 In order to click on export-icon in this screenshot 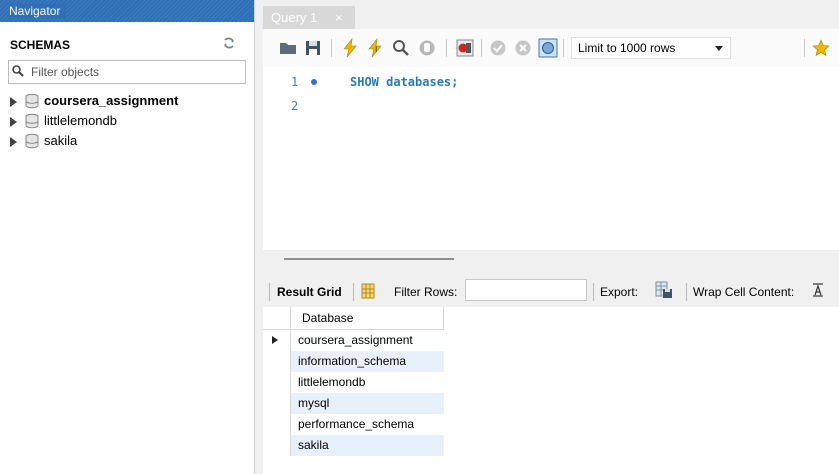, I will do `click(664, 290)`.